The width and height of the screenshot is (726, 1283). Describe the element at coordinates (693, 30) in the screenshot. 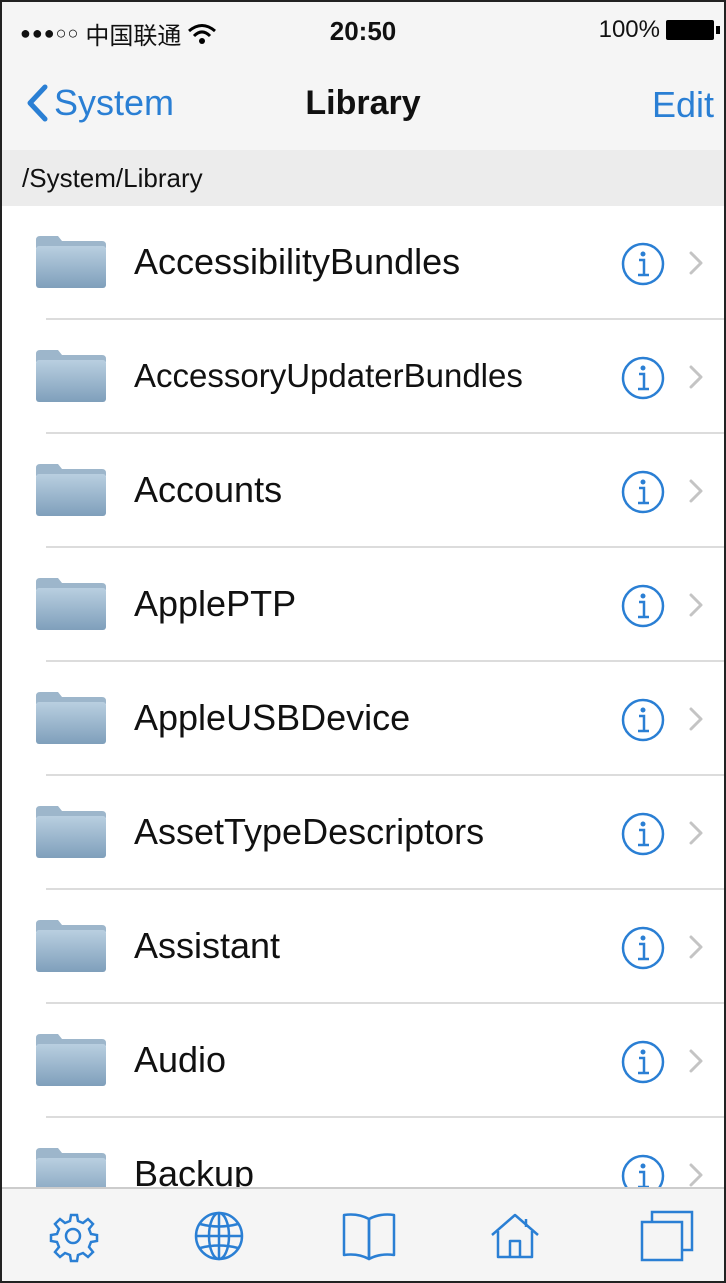

I see `battery-icon` at that location.